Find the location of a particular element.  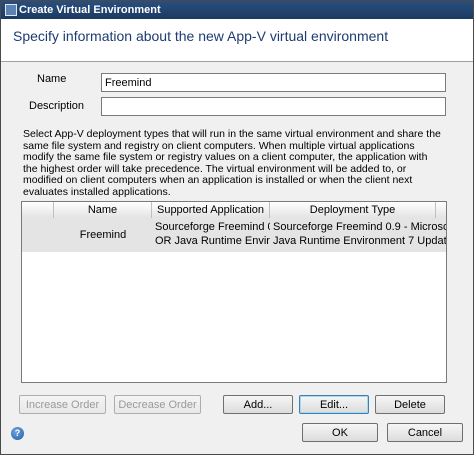

supported-application-line-1: Sourceforge Freemind 0.9 is located at coordinates (212, 227).